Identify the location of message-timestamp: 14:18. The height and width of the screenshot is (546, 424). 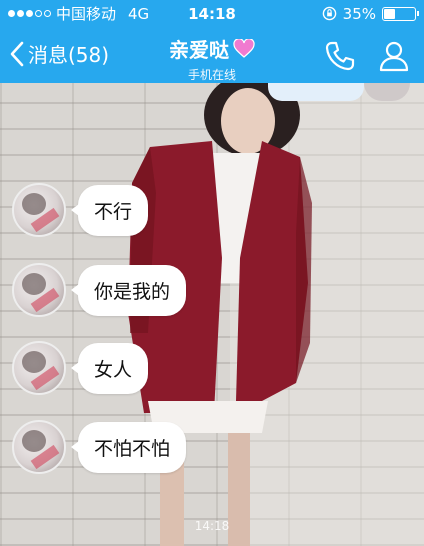
(212, 526).